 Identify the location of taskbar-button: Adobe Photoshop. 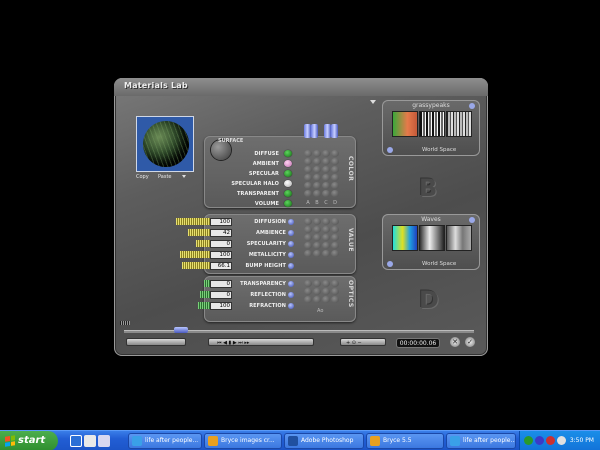
(324, 441).